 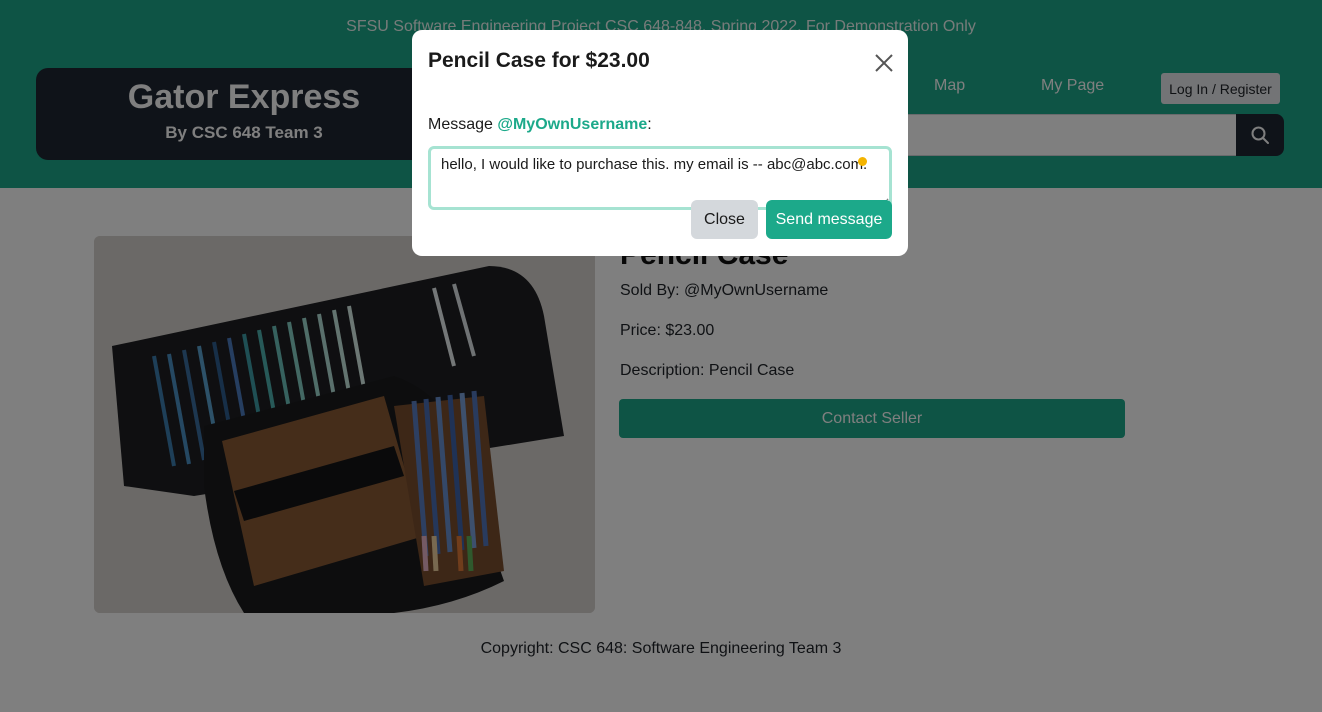 What do you see at coordinates (724, 219) in the screenshot?
I see `modal-close-button: Close` at bounding box center [724, 219].